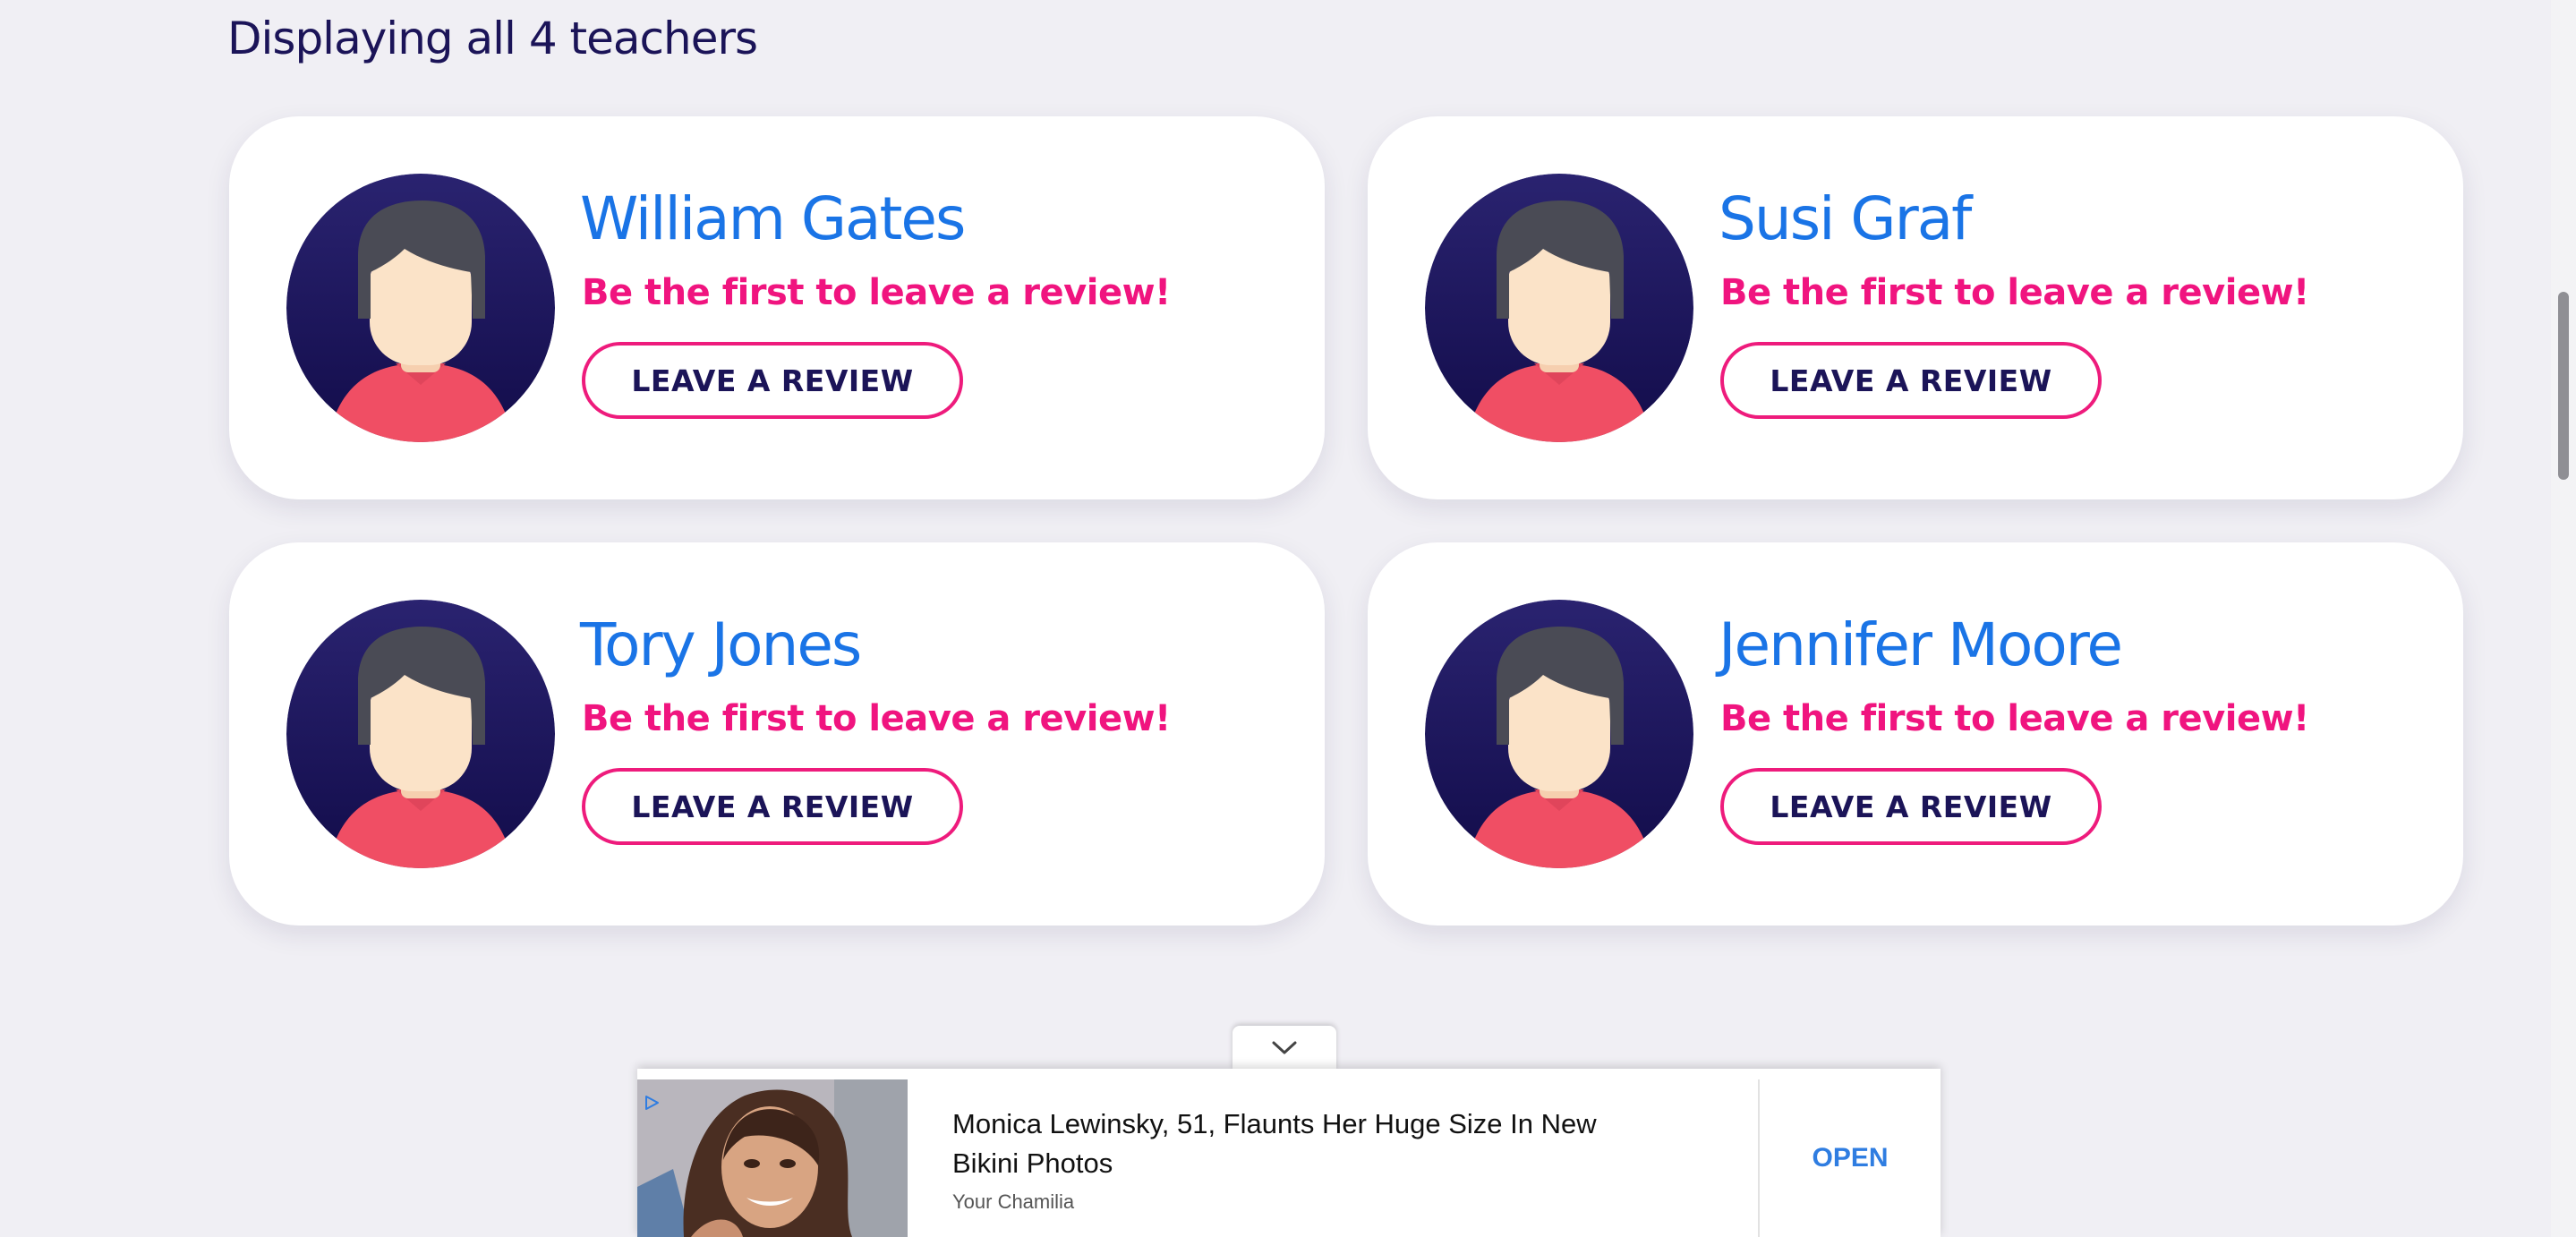 The width and height of the screenshot is (2576, 1237). Describe the element at coordinates (1921, 644) in the screenshot. I see `teacher-name: Jennifer Moore` at that location.